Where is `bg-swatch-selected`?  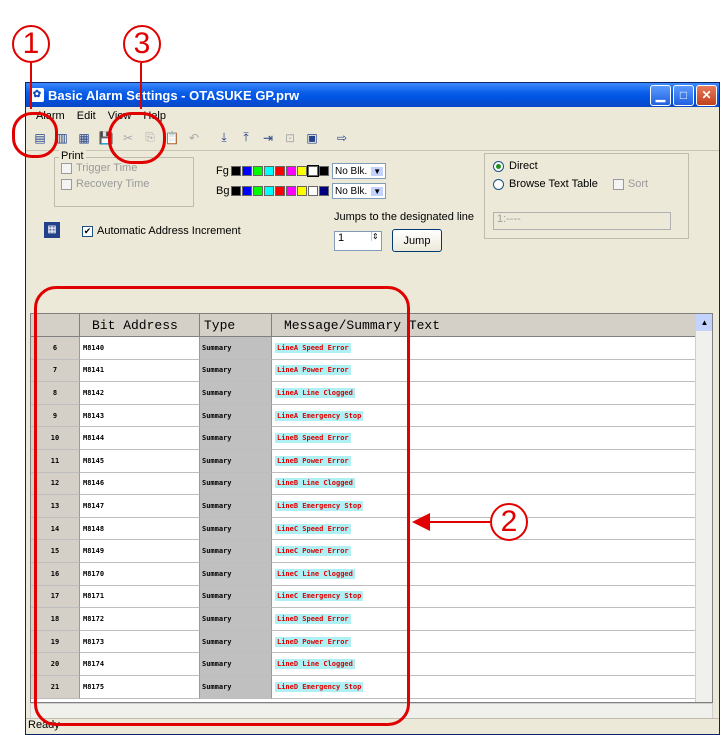
bg-swatch-selected is located at coordinates (324, 191).